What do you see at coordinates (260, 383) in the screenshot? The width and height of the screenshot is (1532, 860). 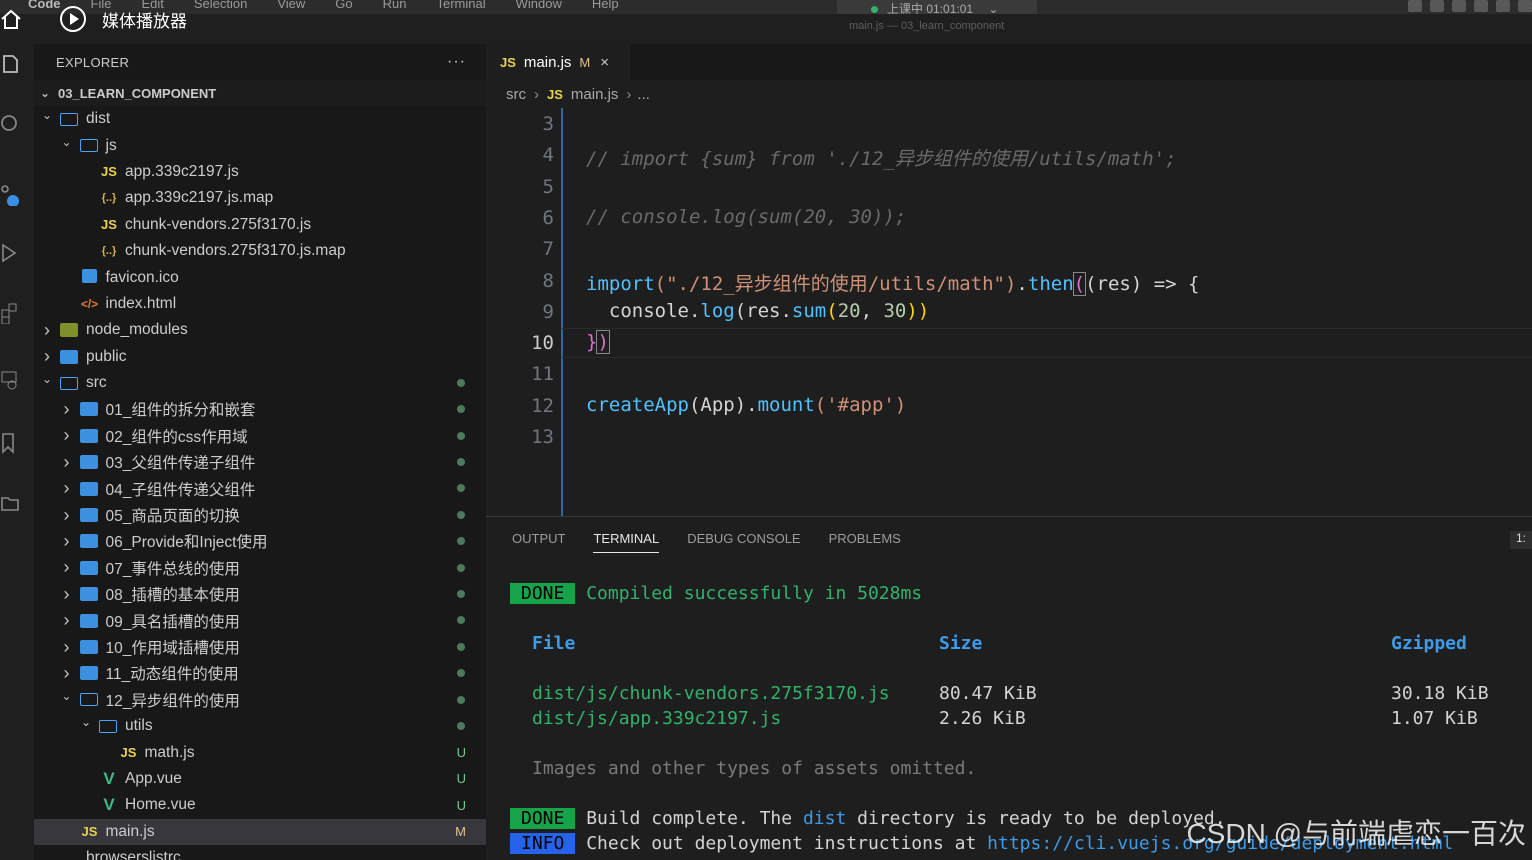 I see `tree-item: ⌄ src` at bounding box center [260, 383].